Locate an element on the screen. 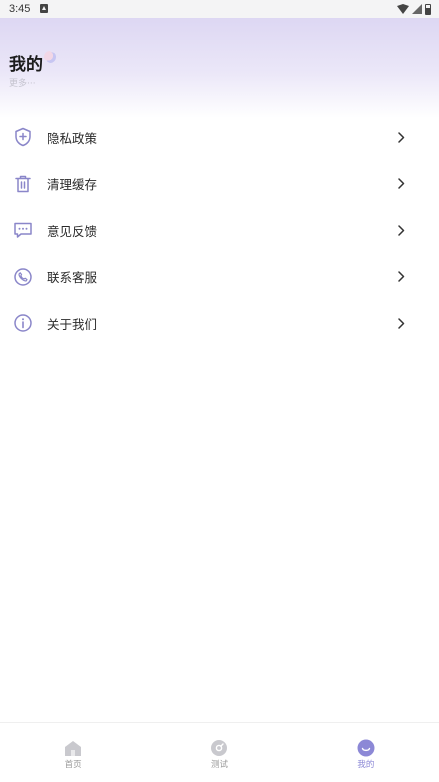  menu-item-contact-support: 联系客服 is located at coordinates (219, 277).